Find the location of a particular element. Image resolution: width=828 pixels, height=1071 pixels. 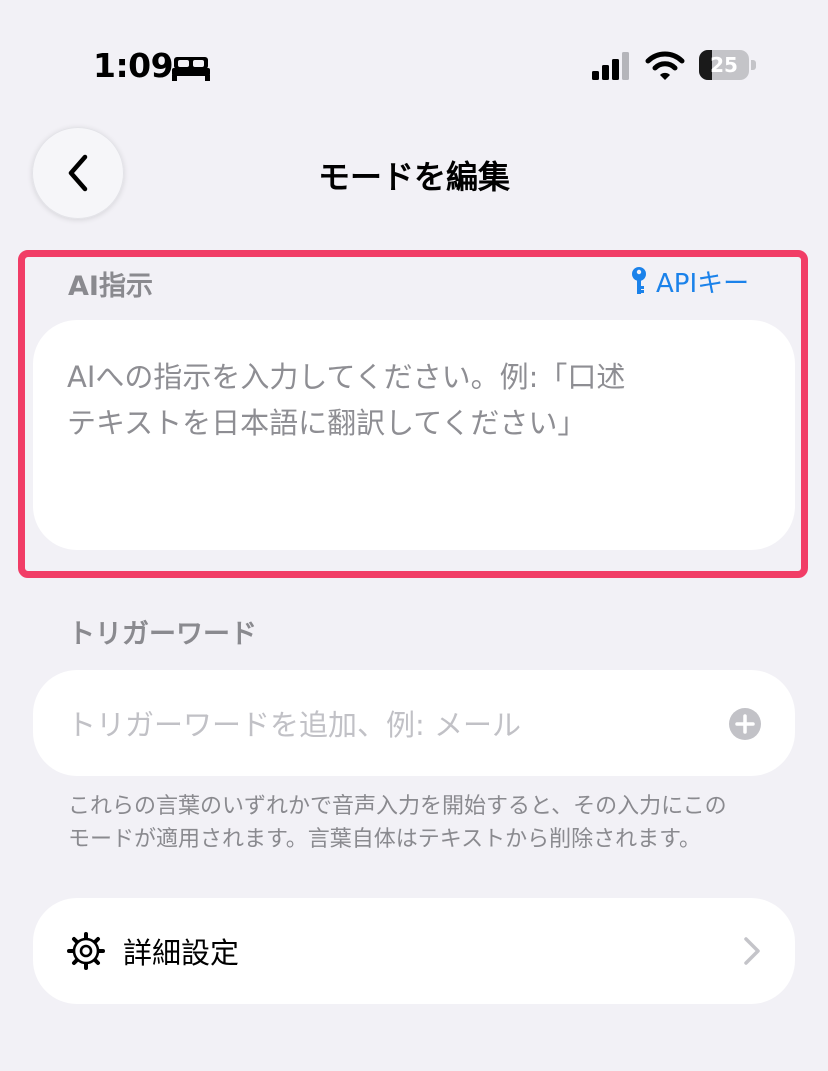

chevron-right-icon is located at coordinates (752, 951).